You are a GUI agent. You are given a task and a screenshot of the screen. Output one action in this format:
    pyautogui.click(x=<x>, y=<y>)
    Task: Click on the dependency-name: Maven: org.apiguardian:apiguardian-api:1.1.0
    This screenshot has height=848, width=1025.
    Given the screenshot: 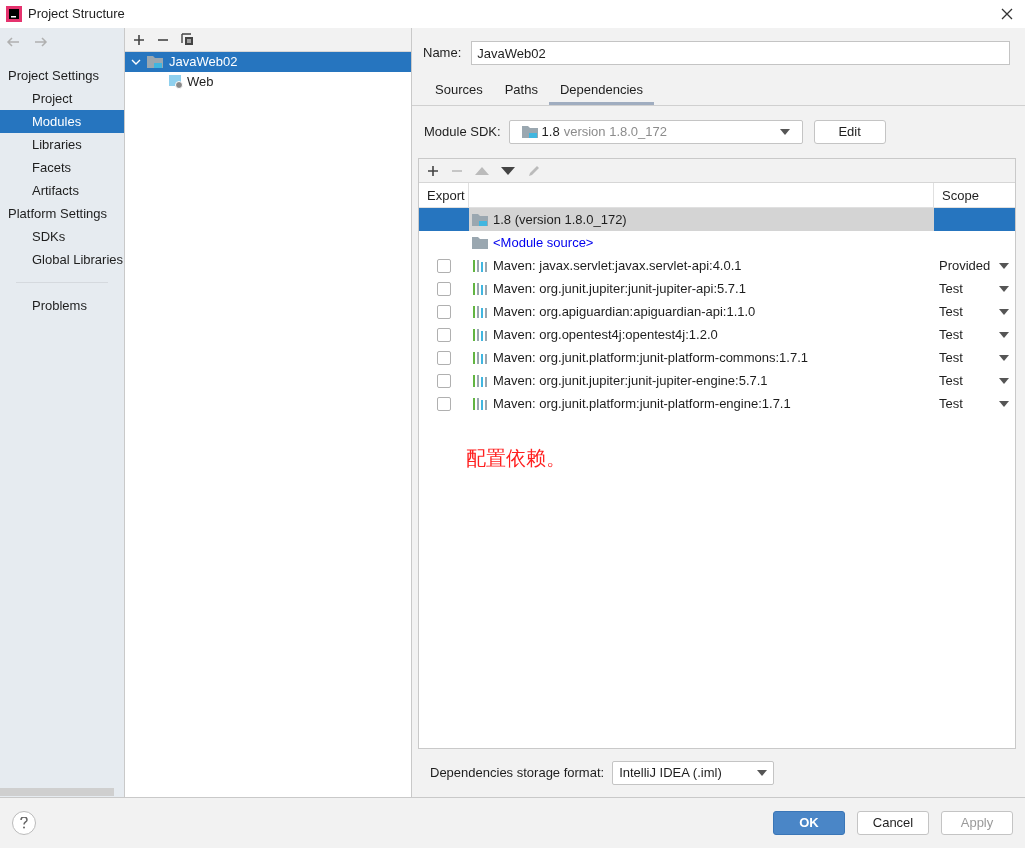 What is the action you would take?
    pyautogui.click(x=624, y=311)
    